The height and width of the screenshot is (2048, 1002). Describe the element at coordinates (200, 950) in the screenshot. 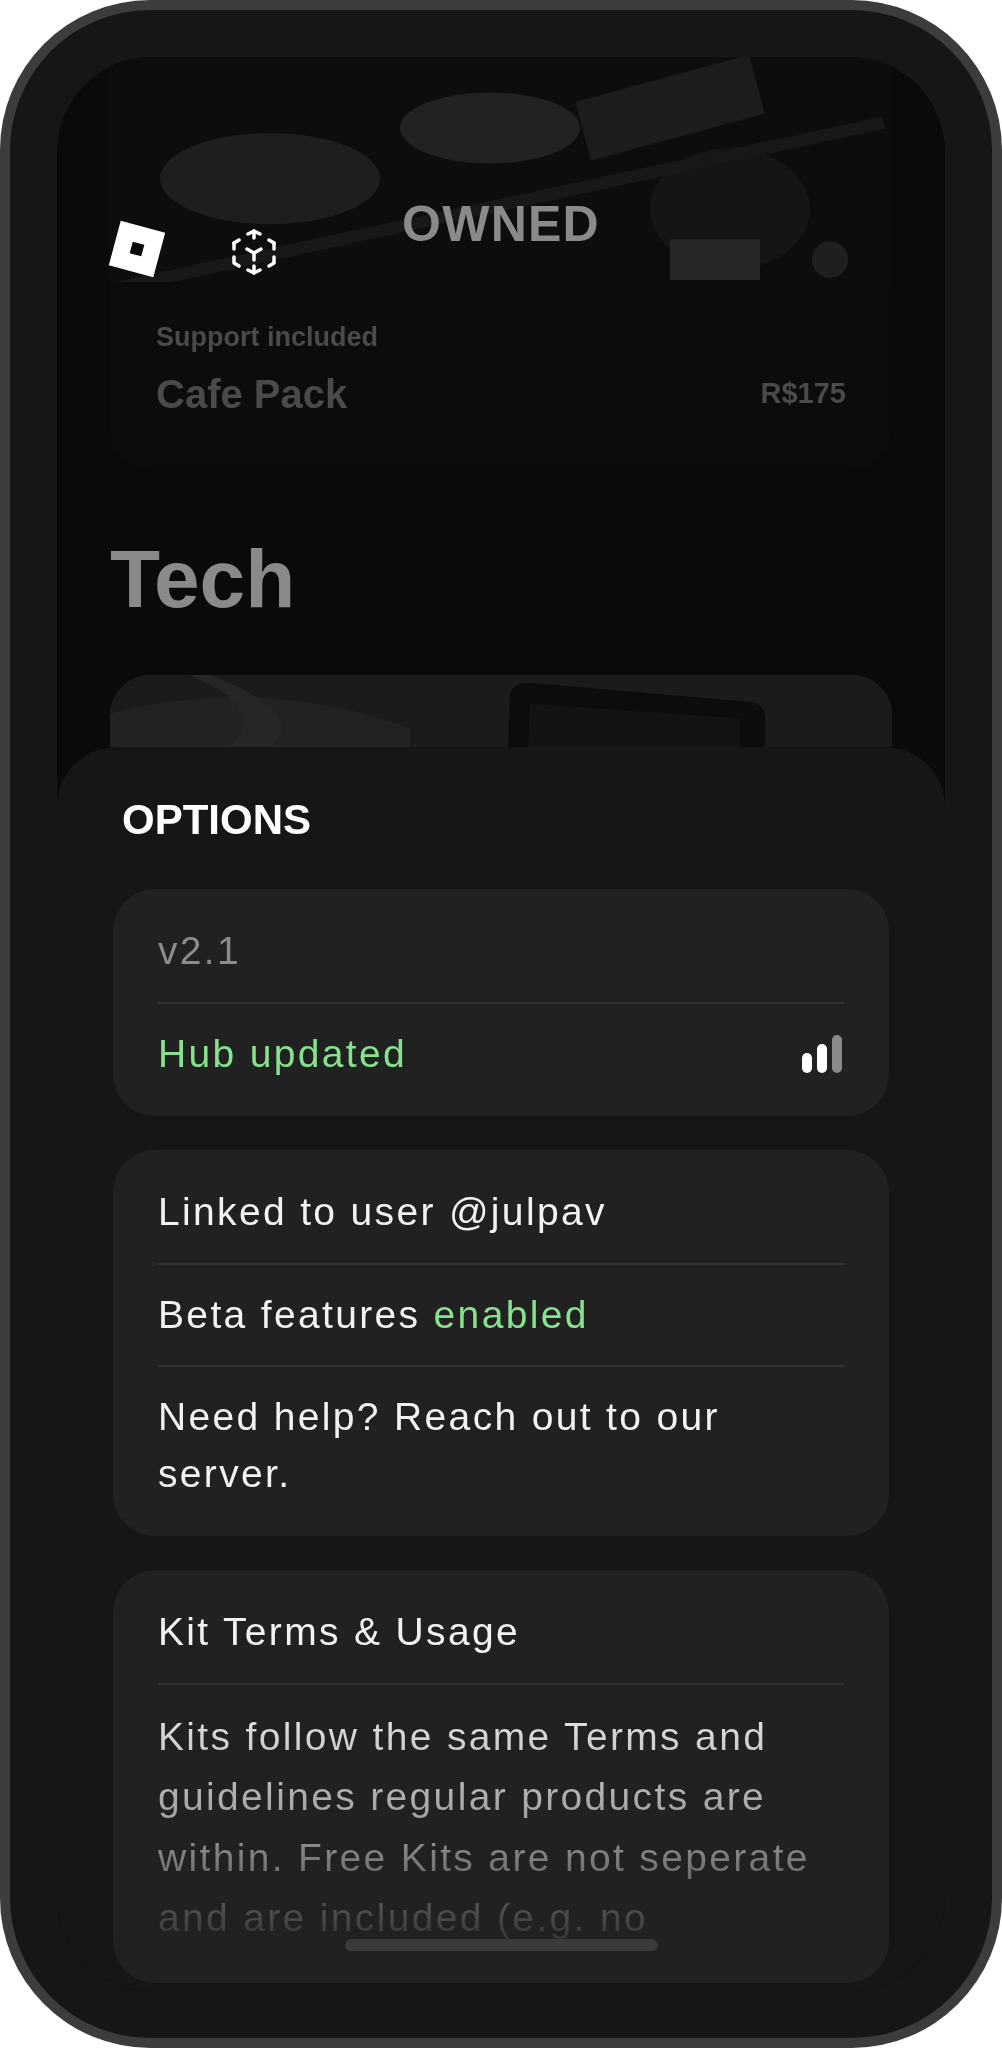

I see `version-text: v2.1` at that location.